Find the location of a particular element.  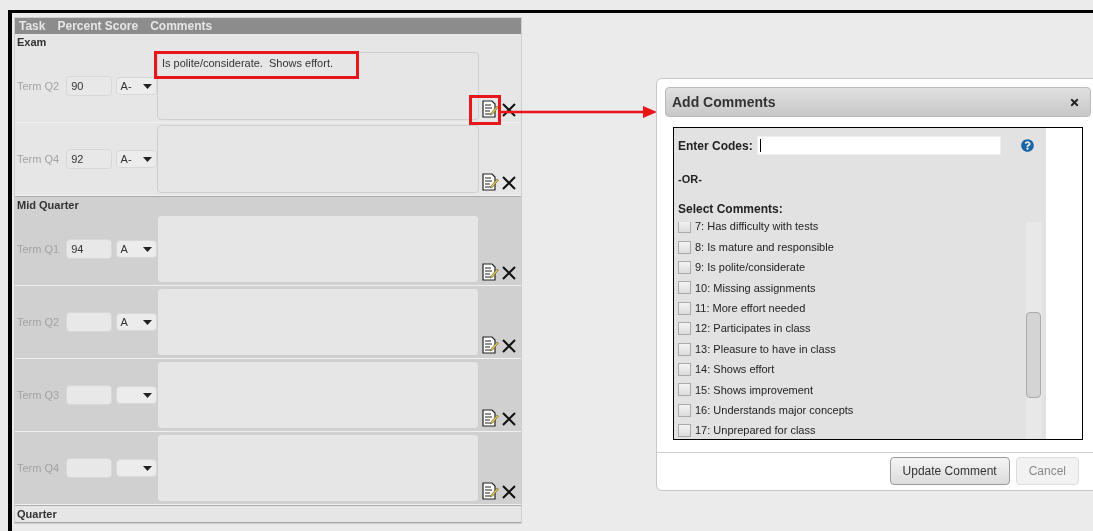

comment-option: 15: Shows improvement is located at coordinates (754, 390).